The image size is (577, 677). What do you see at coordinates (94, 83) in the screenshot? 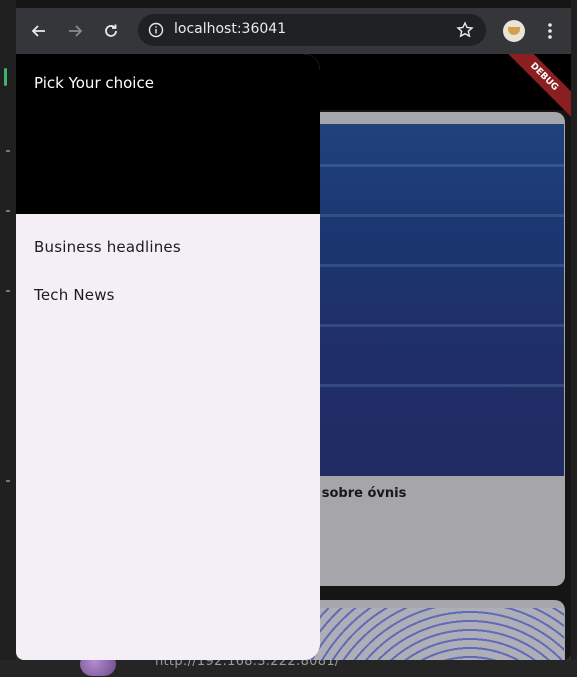
I see `drawer-title: Pick Your choice` at bounding box center [94, 83].